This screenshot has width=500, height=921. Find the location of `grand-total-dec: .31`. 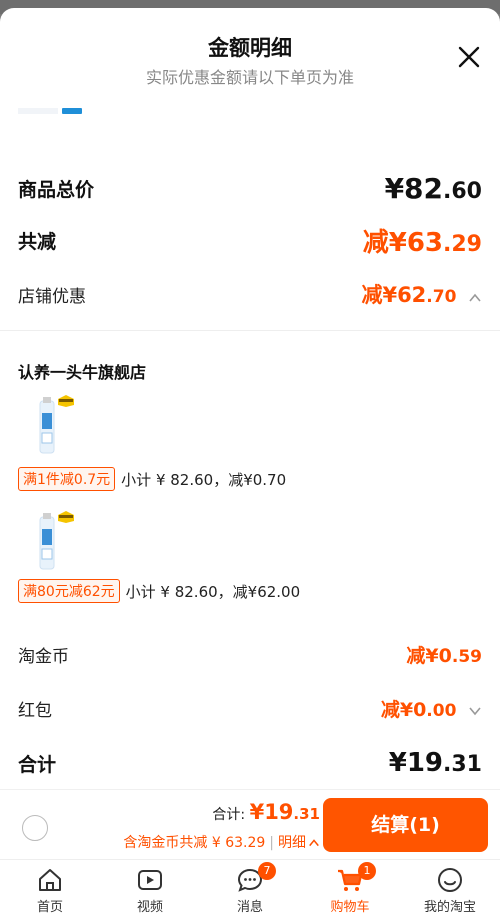

grand-total-dec: .31 is located at coordinates (462, 764).